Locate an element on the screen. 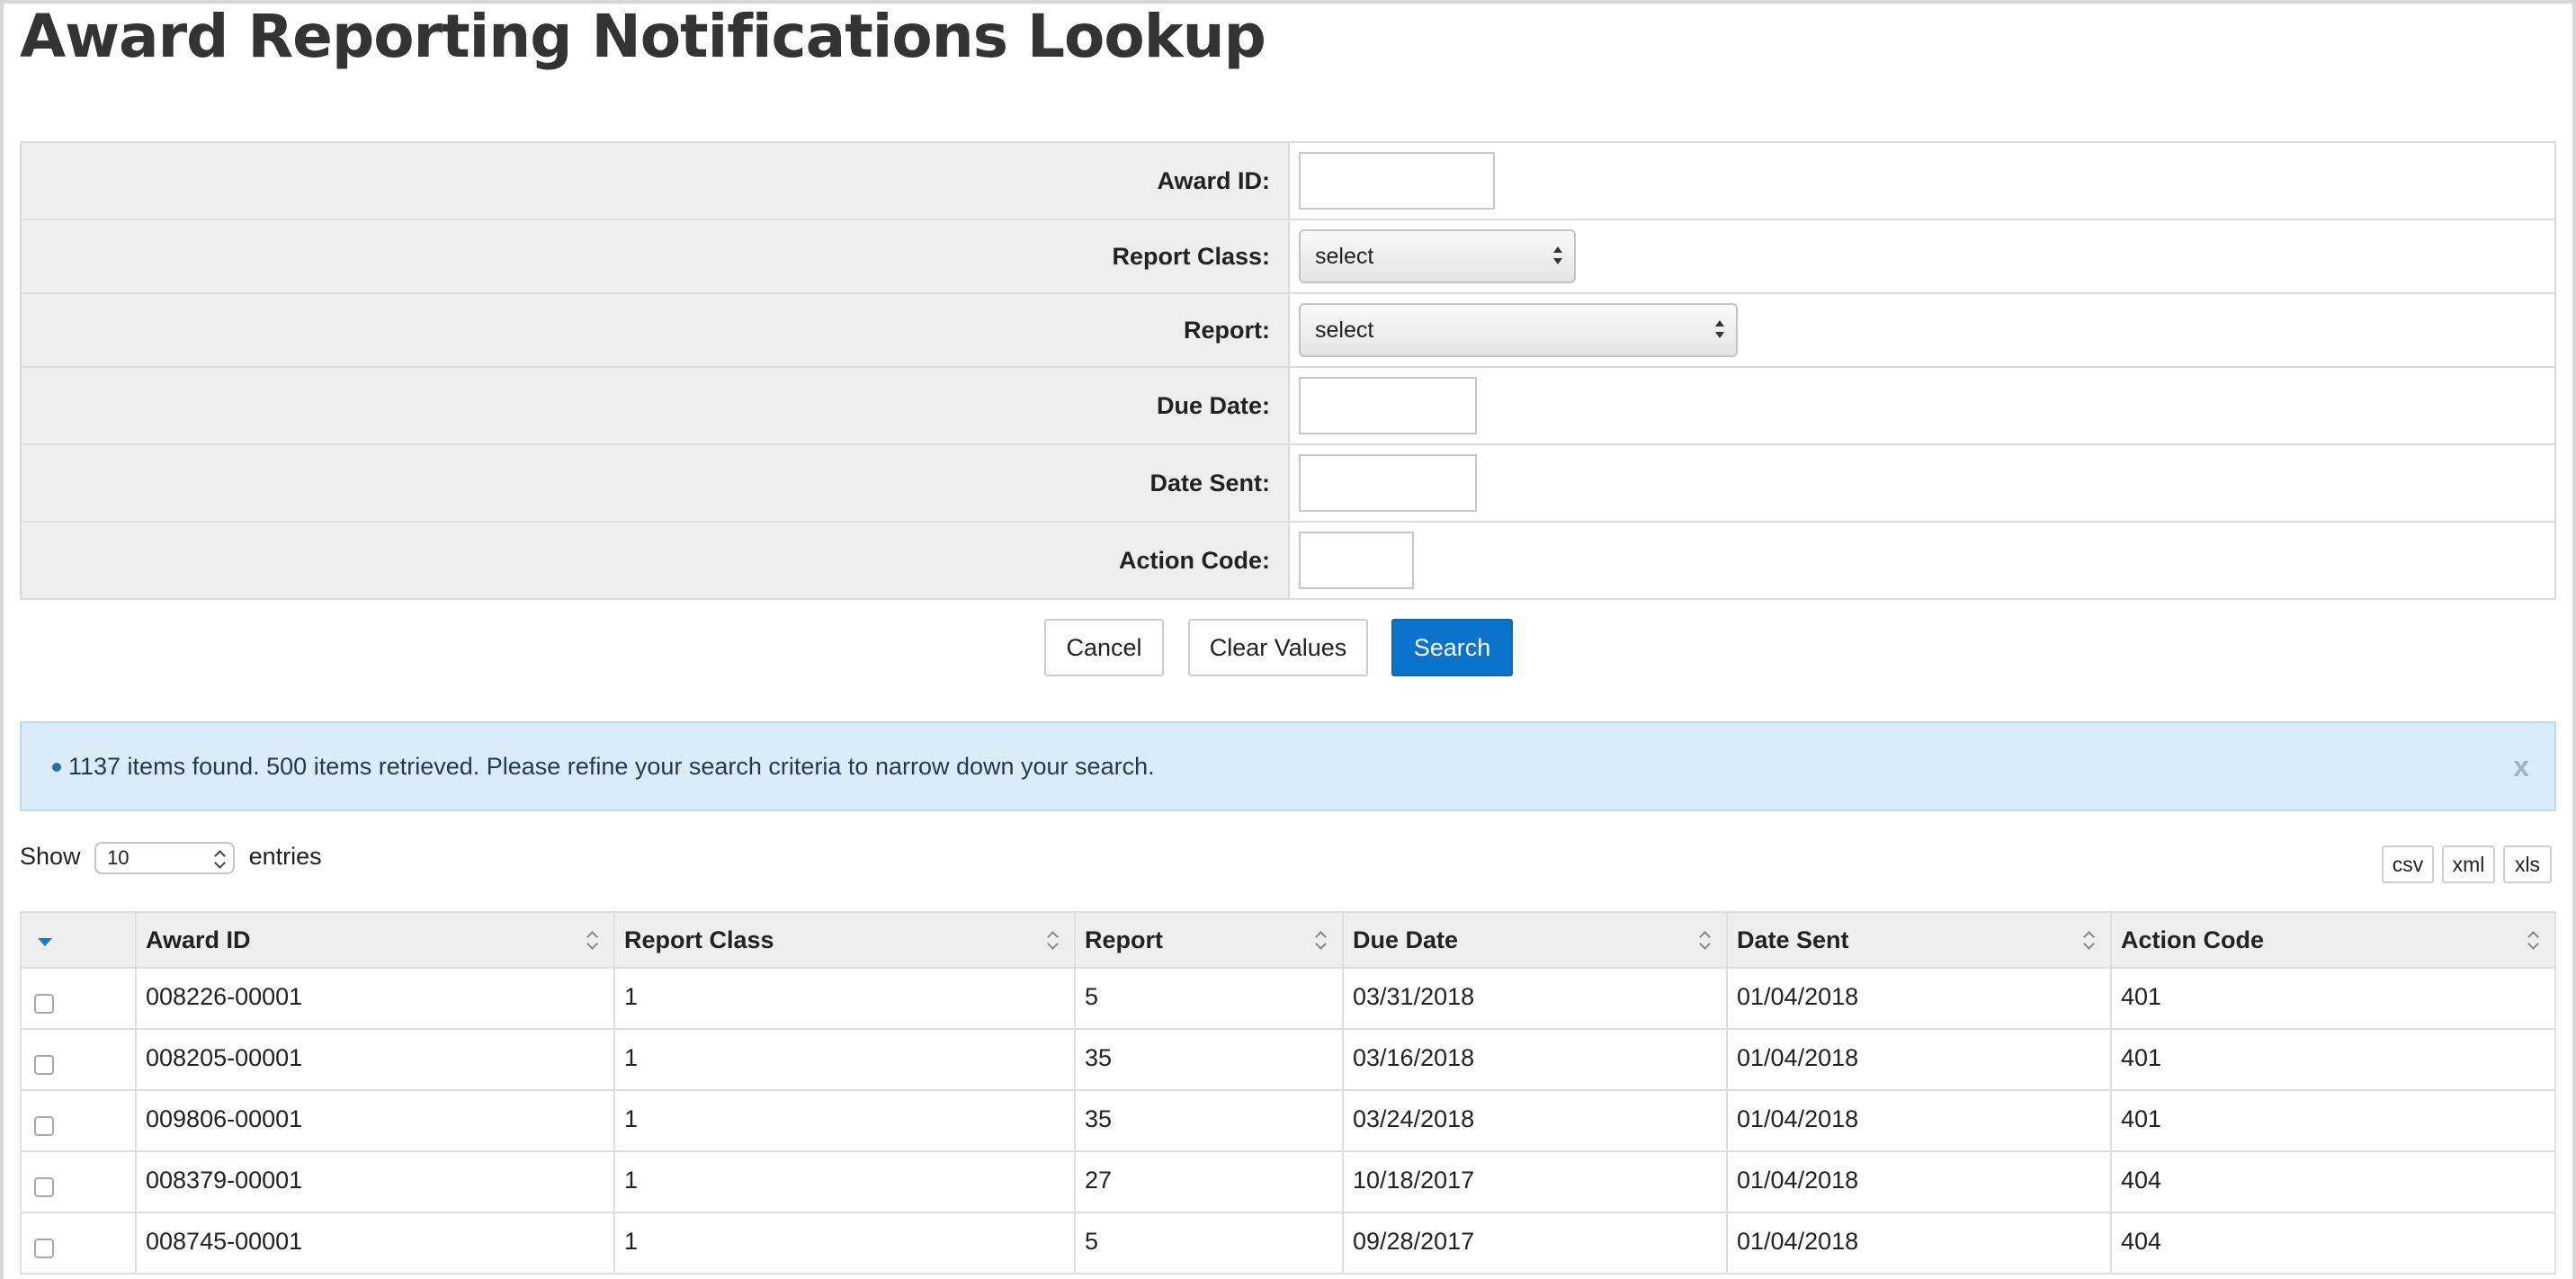 The height and width of the screenshot is (1279, 2576). report-value: select is located at coordinates (1344, 331).